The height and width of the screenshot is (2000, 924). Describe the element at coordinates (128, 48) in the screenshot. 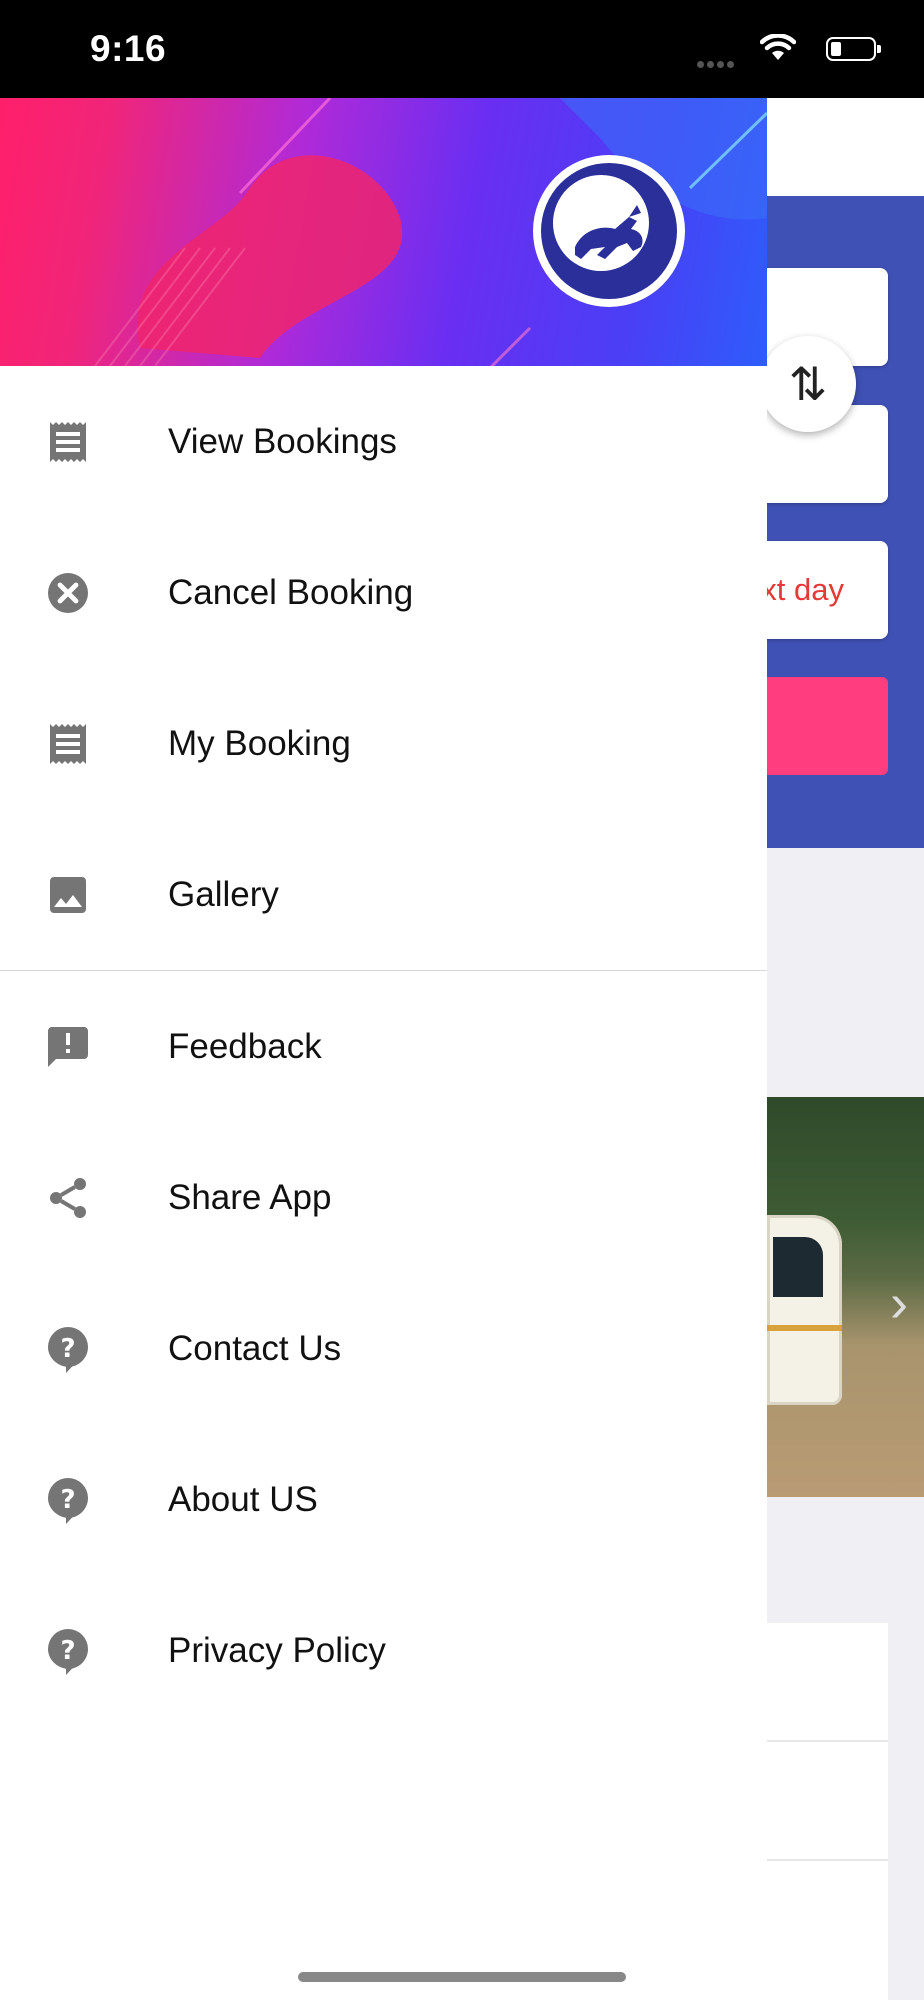

I see `status-time: 9:16` at that location.